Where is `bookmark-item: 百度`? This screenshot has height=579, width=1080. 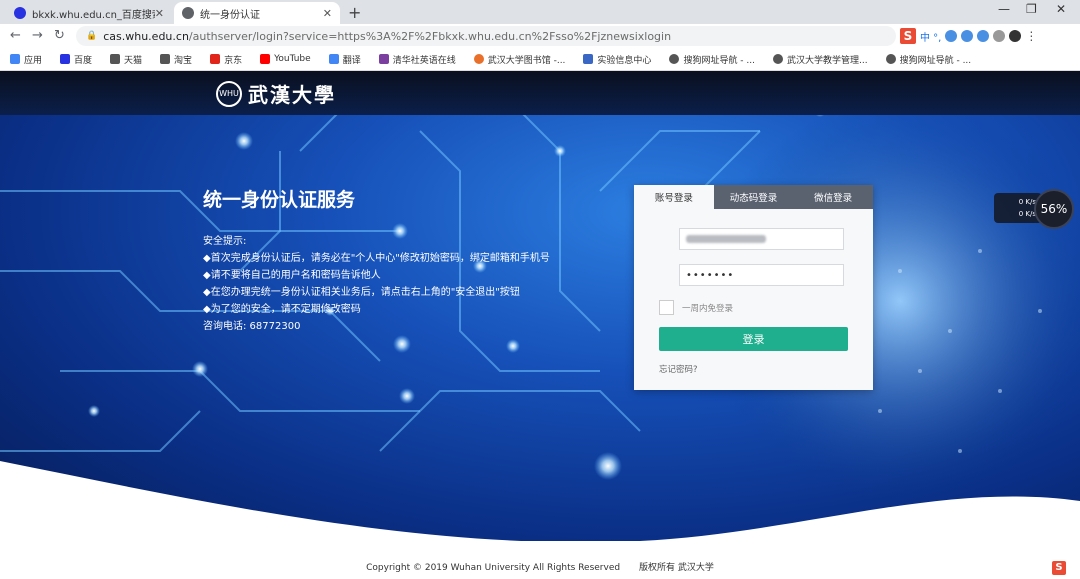
bookmark-item: 百度 is located at coordinates (76, 59).